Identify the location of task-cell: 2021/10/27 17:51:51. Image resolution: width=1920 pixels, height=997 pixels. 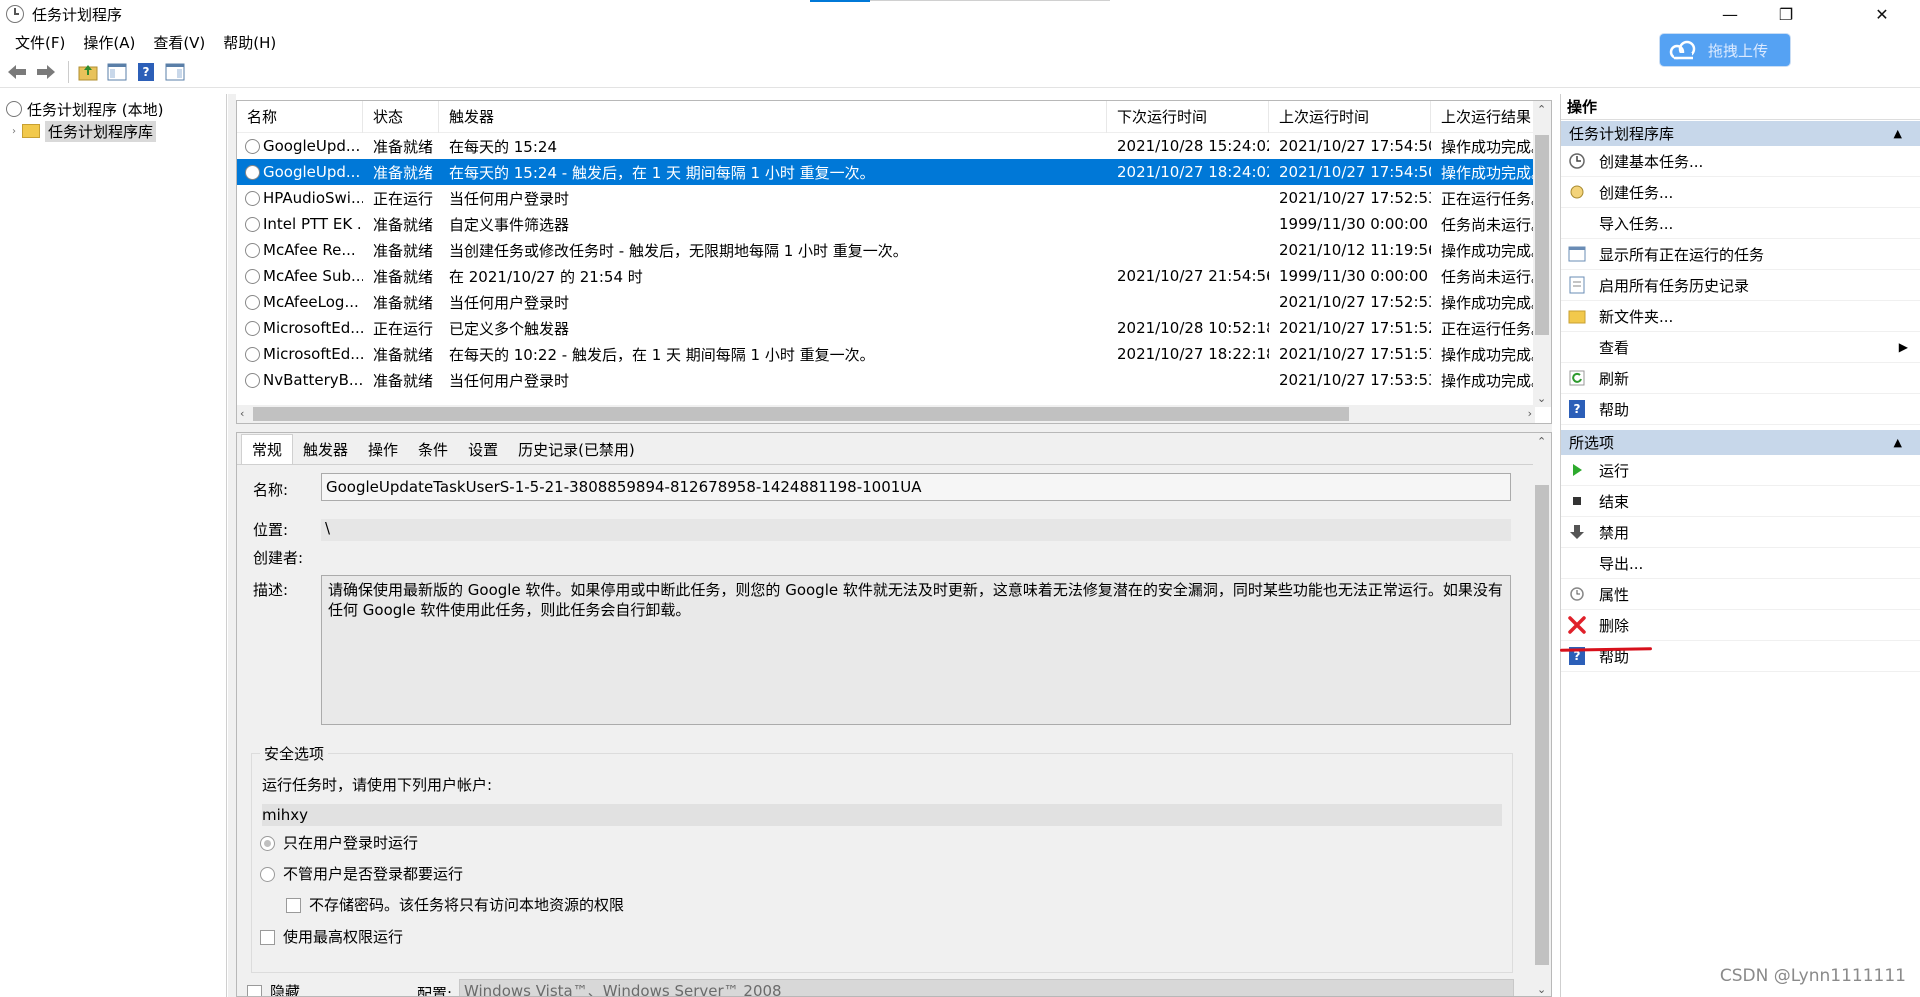
(1350, 354).